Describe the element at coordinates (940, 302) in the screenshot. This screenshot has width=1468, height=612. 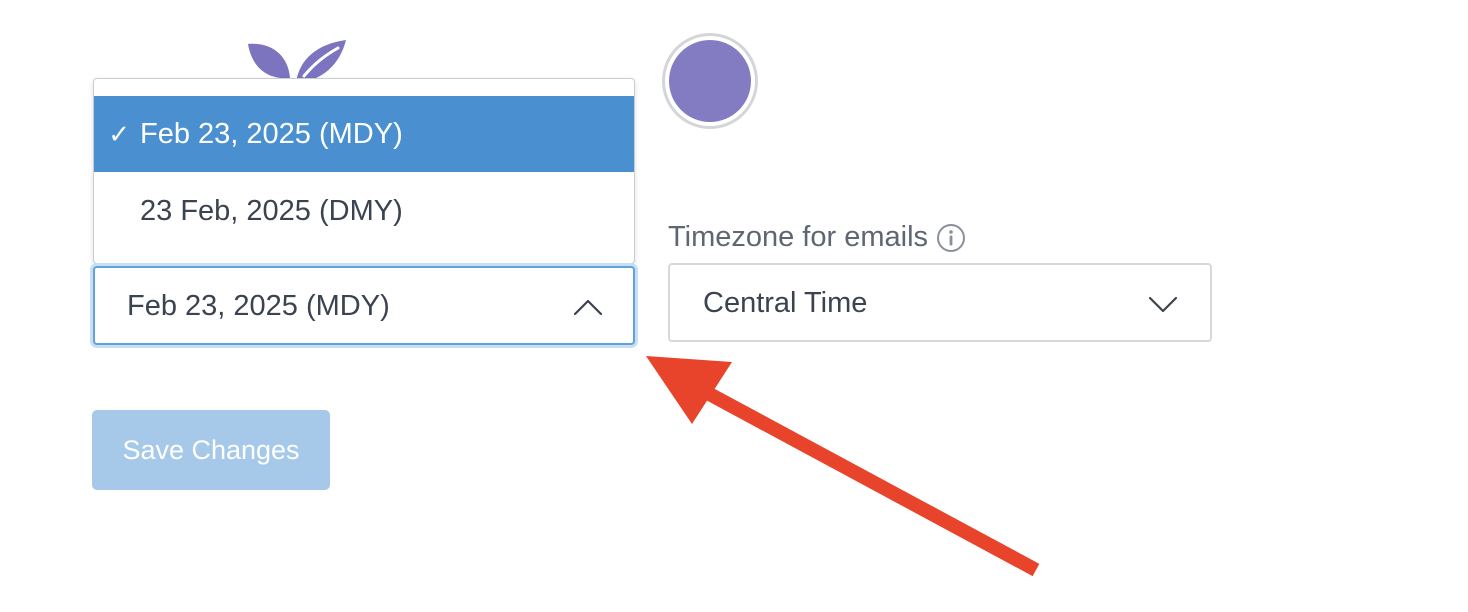
I see `timezone-select: Central Time` at that location.